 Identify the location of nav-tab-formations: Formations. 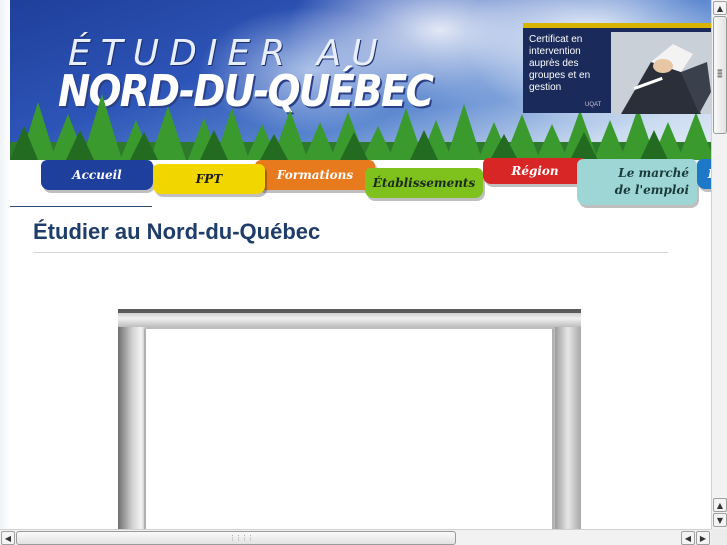
(315, 175).